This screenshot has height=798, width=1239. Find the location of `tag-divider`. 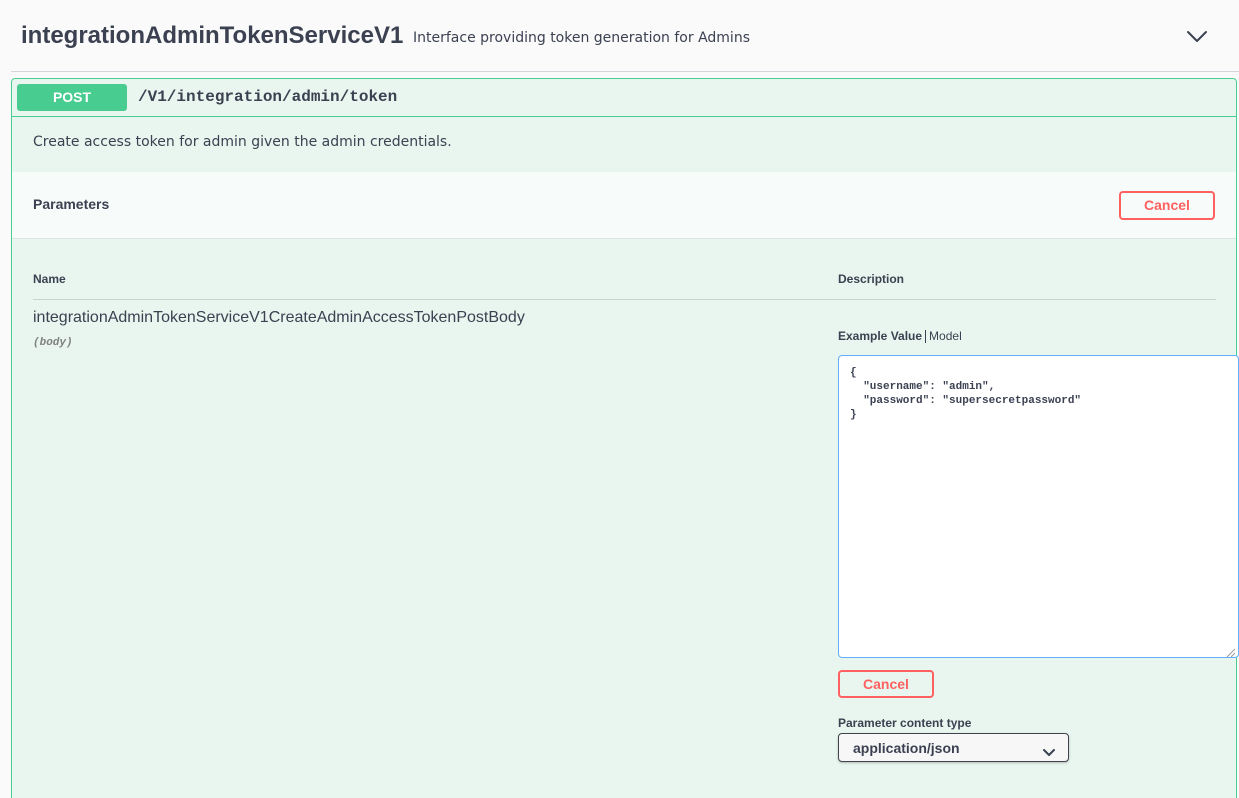

tag-divider is located at coordinates (625, 71).